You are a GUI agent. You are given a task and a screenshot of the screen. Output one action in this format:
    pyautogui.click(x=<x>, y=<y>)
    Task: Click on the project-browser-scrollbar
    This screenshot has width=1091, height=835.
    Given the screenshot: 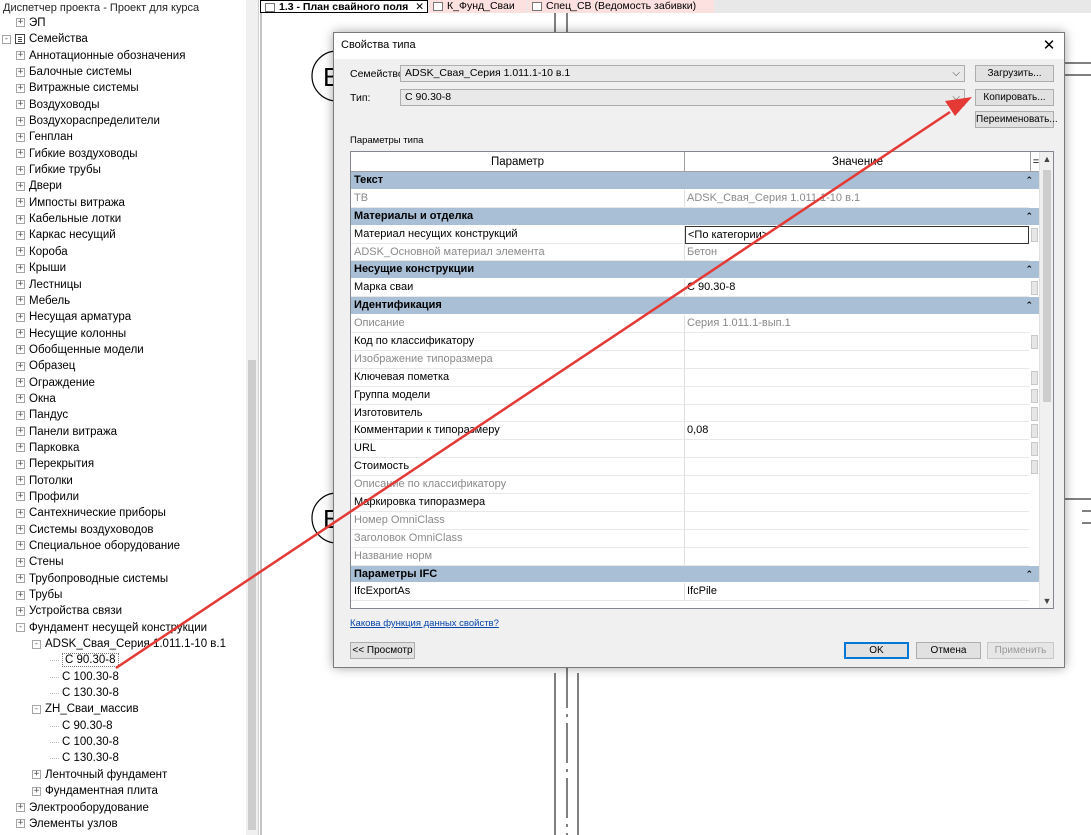 What is the action you would take?
    pyautogui.click(x=252, y=417)
    